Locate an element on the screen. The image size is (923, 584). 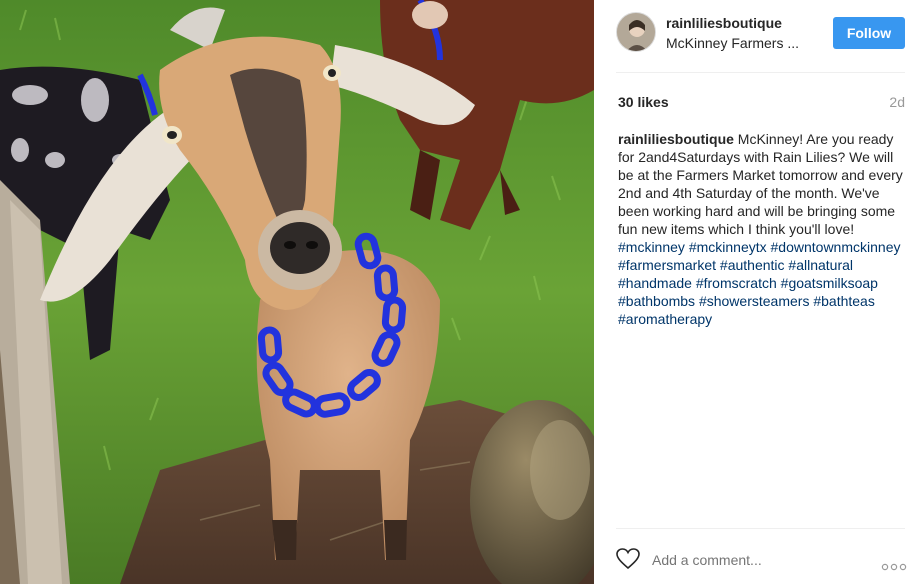
hashtag-link: #mckinneytx is located at coordinates (728, 247).